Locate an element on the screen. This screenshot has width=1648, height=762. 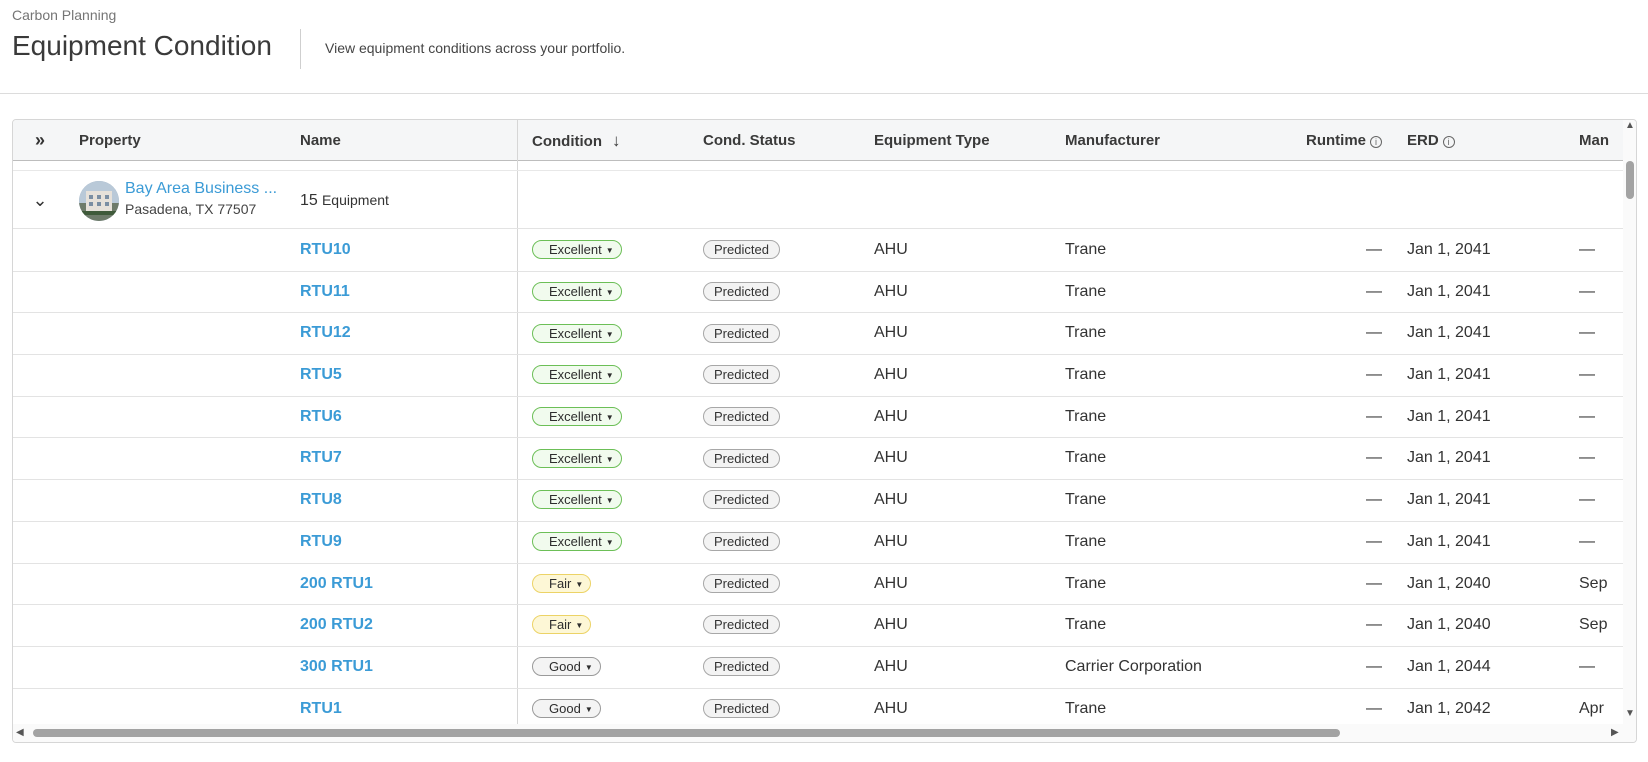
double-chevron-right-icon: » is located at coordinates (39, 140).